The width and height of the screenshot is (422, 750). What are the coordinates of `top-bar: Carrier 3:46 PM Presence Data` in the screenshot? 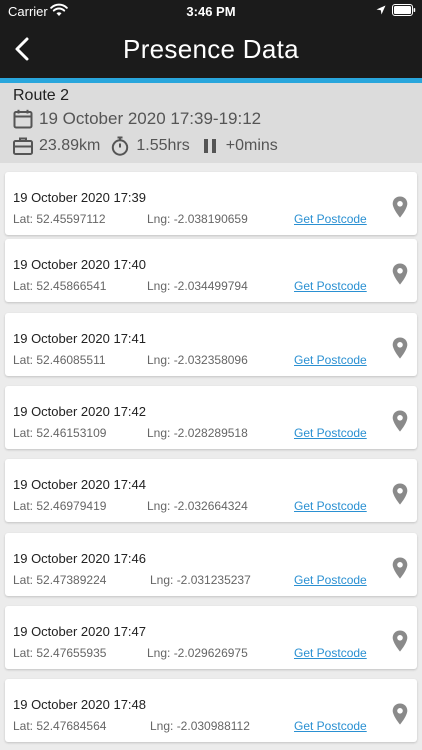 It's located at (211, 39).